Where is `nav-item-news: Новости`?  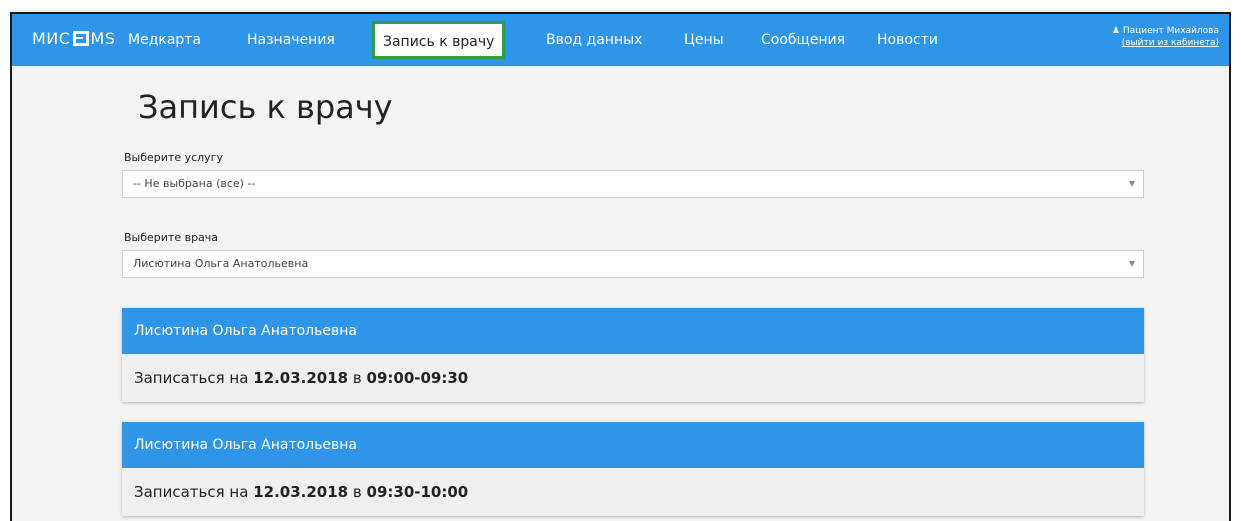
nav-item-news: Новости is located at coordinates (907, 40).